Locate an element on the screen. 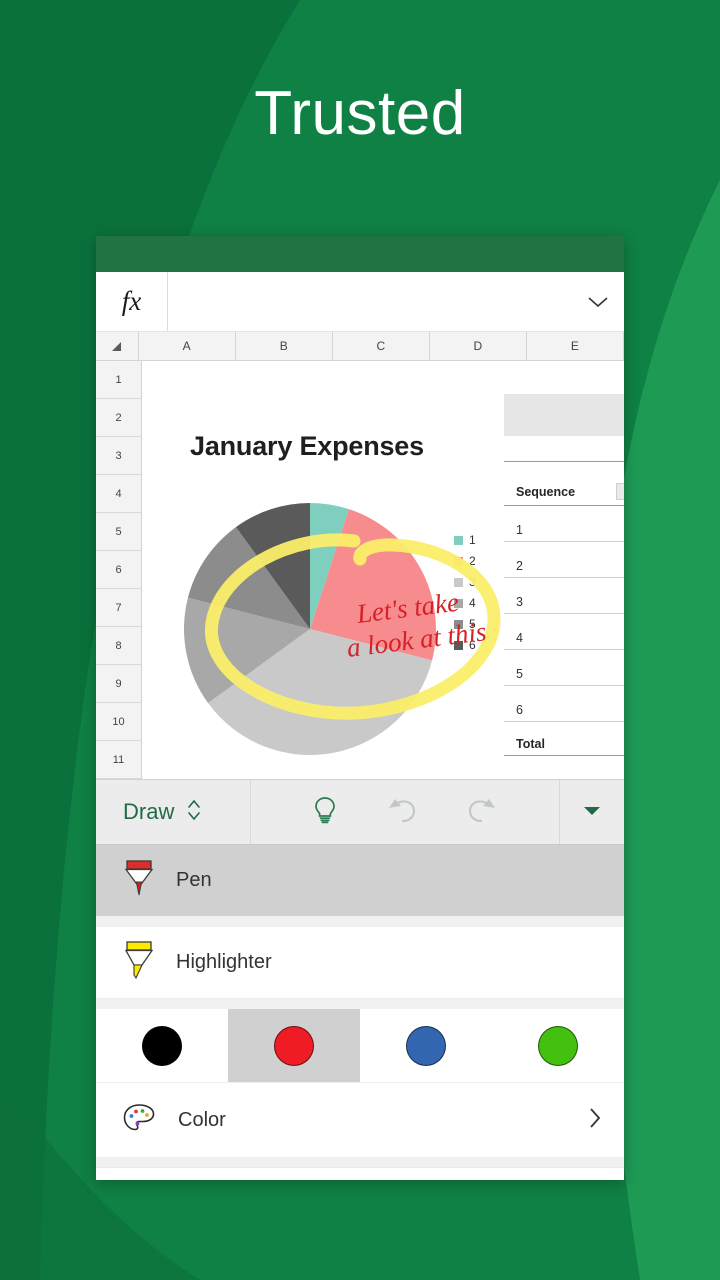 This screenshot has width=720, height=1280. redo-icon is located at coordinates (482, 812).